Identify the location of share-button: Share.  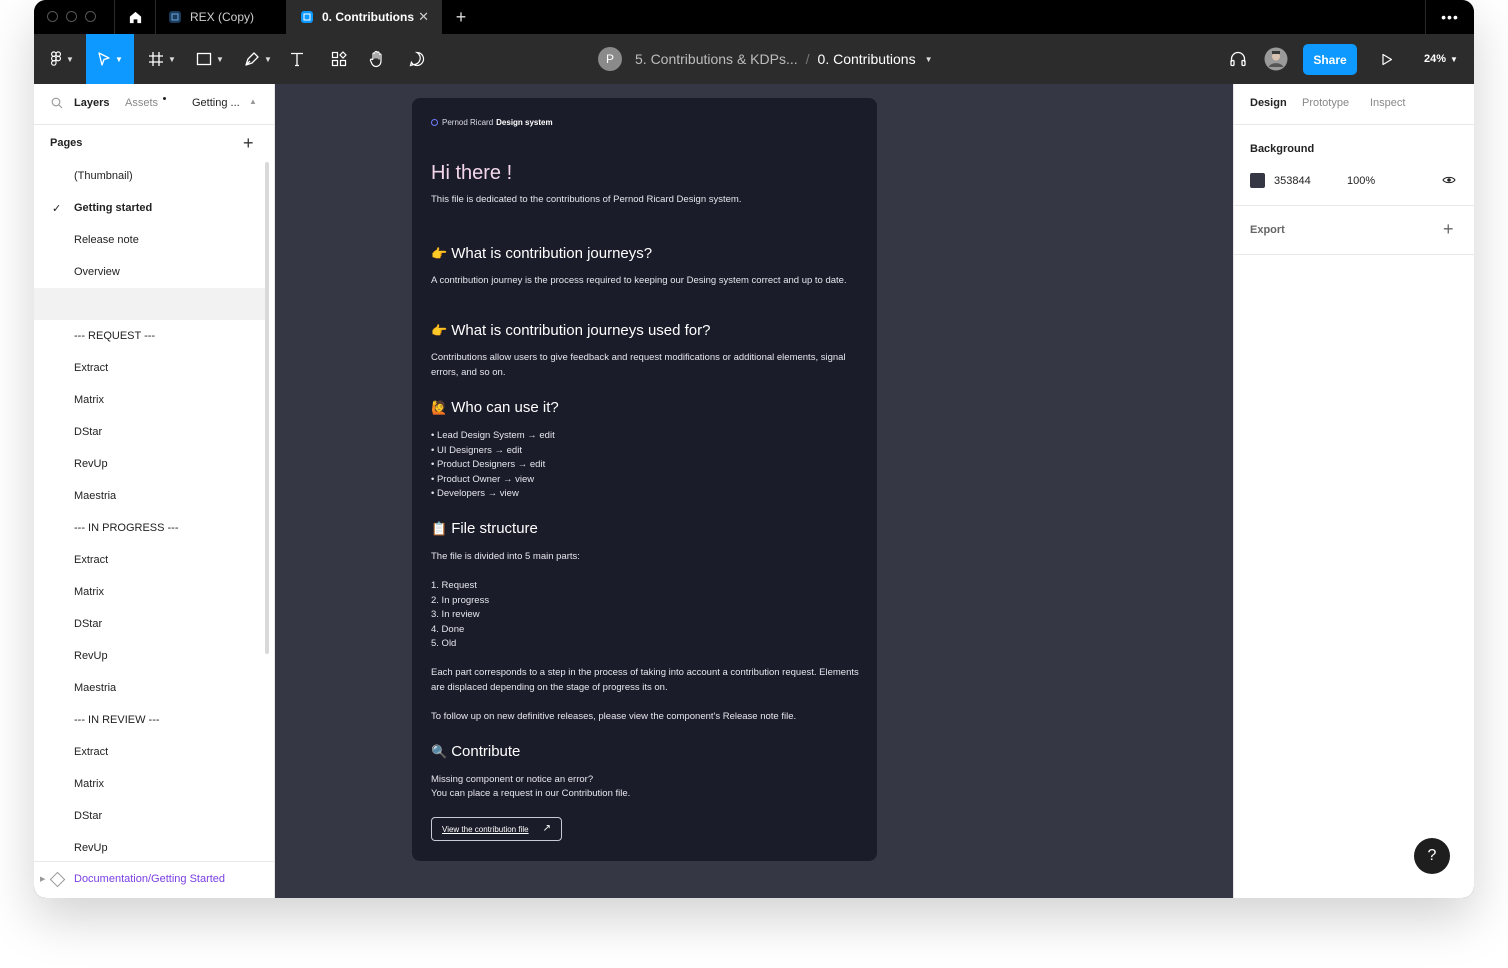
(1330, 59).